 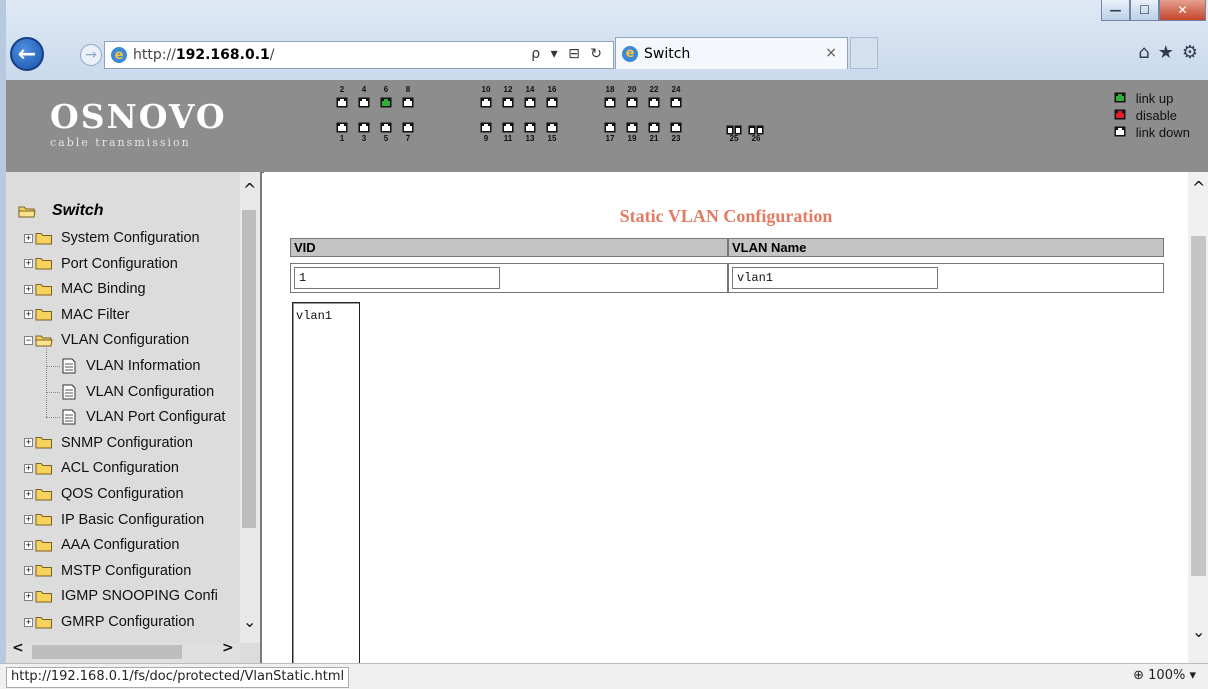 I want to click on close-button: ✕, so click(x=1182, y=10).